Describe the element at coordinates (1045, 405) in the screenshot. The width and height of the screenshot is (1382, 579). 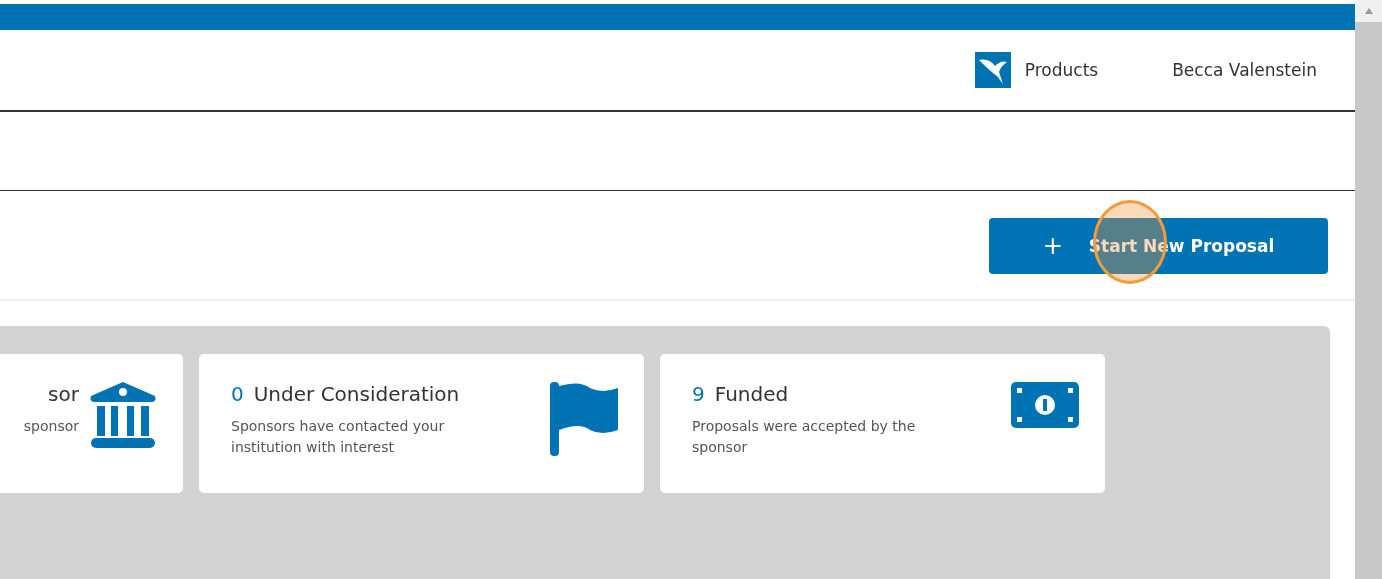
I see `money-icon` at that location.